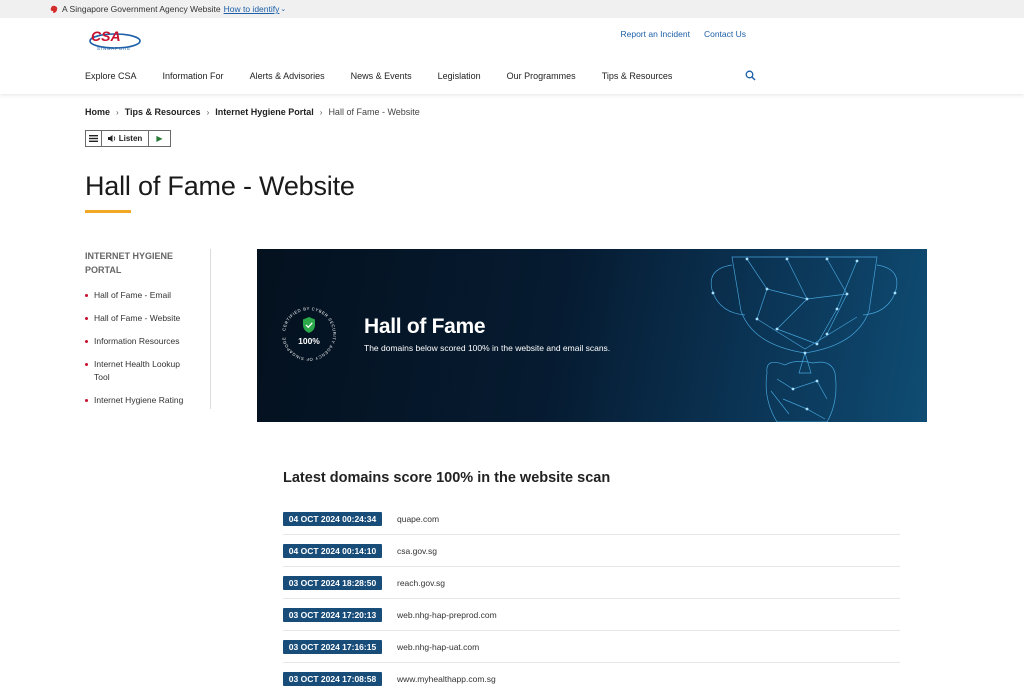 This screenshot has width=1024, height=689. I want to click on sidebar-item-information-resources: Information Resources, so click(140, 341).